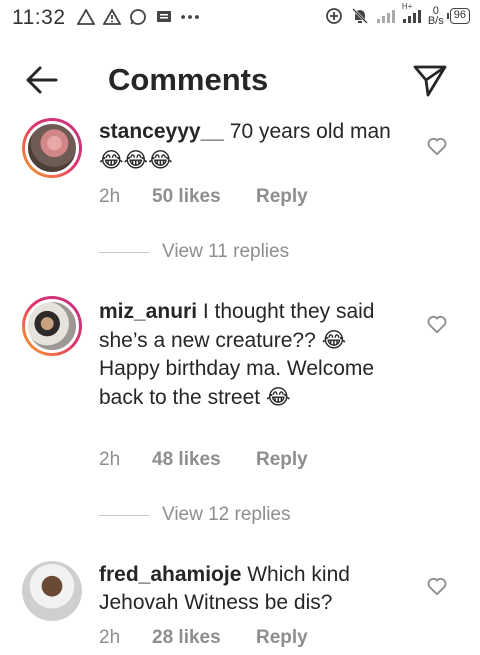  I want to click on direct-message-button, so click(430, 80).